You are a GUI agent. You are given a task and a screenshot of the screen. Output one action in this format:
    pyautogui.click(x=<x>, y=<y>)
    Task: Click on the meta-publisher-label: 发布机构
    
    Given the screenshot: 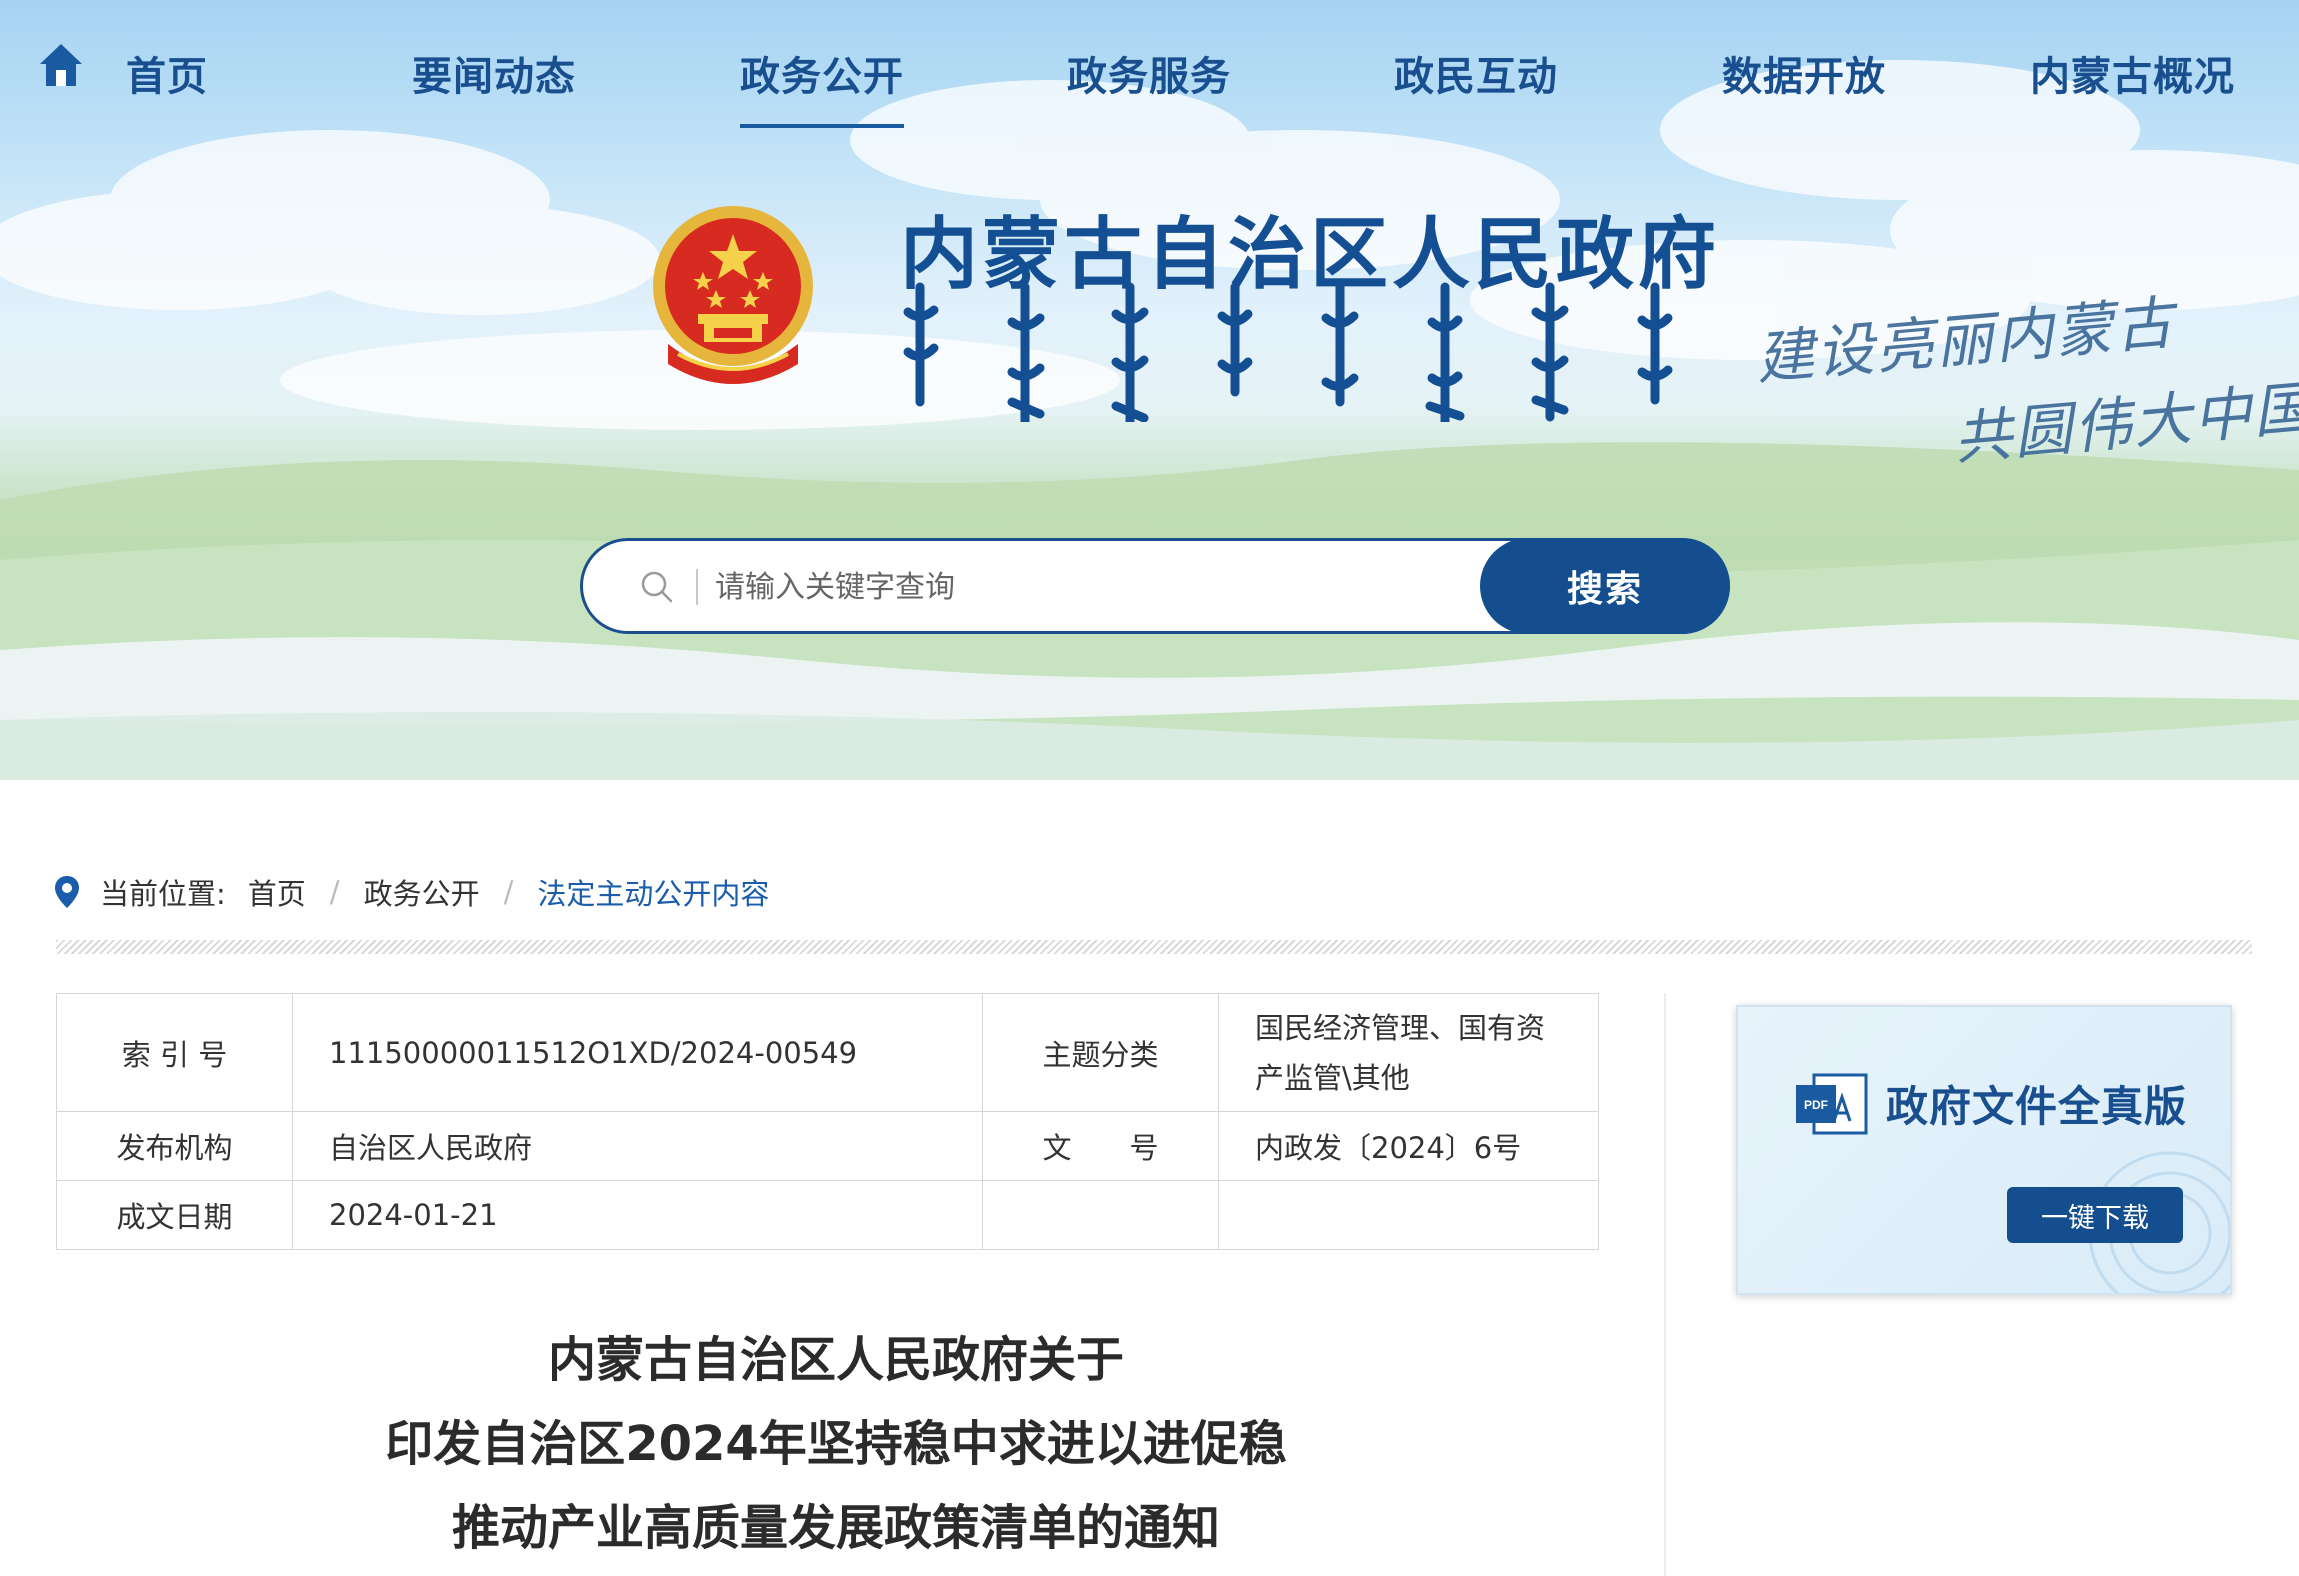 What is the action you would take?
    pyautogui.click(x=174, y=1146)
    